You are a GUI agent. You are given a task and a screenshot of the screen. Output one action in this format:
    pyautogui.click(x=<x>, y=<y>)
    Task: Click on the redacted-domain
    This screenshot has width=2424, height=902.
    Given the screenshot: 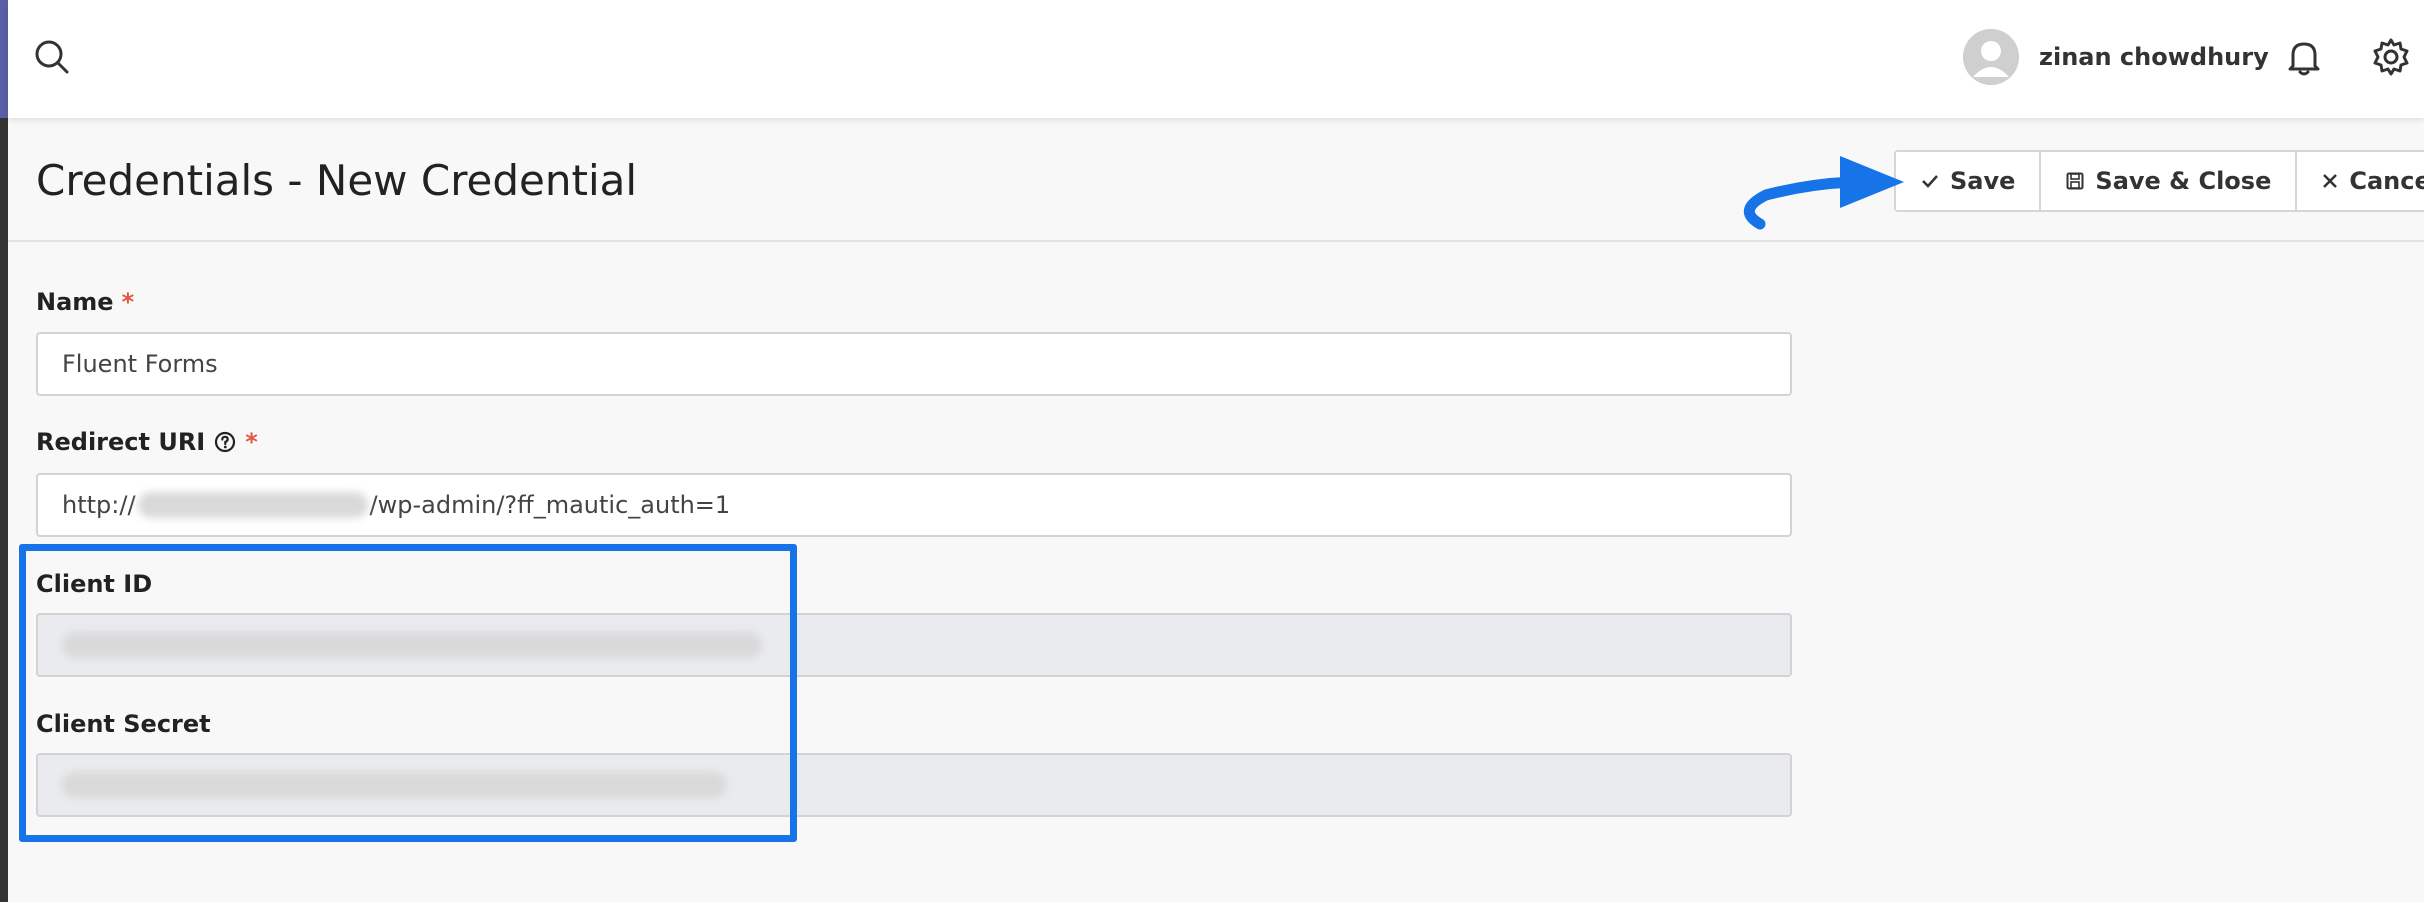 What is the action you would take?
    pyautogui.click(x=252, y=505)
    